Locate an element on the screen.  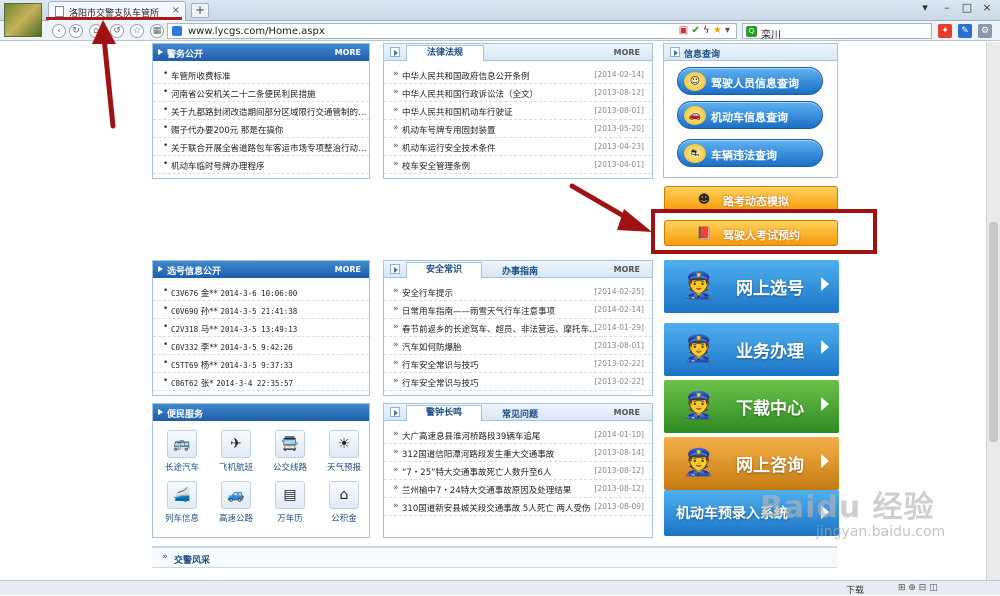
apps-grid-icon: ▦ is located at coordinates (157, 31).